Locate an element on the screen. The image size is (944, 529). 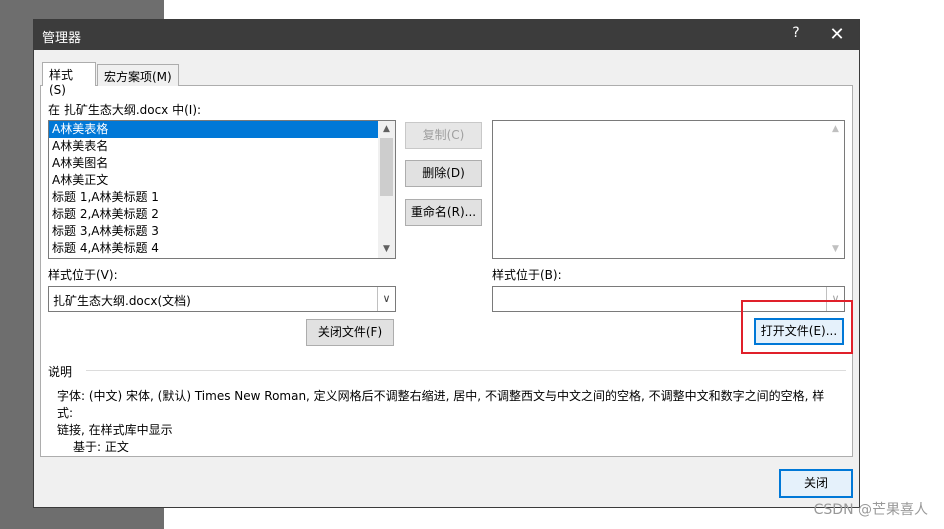
description-line-3: 基于: 正文 is located at coordinates (101, 447).